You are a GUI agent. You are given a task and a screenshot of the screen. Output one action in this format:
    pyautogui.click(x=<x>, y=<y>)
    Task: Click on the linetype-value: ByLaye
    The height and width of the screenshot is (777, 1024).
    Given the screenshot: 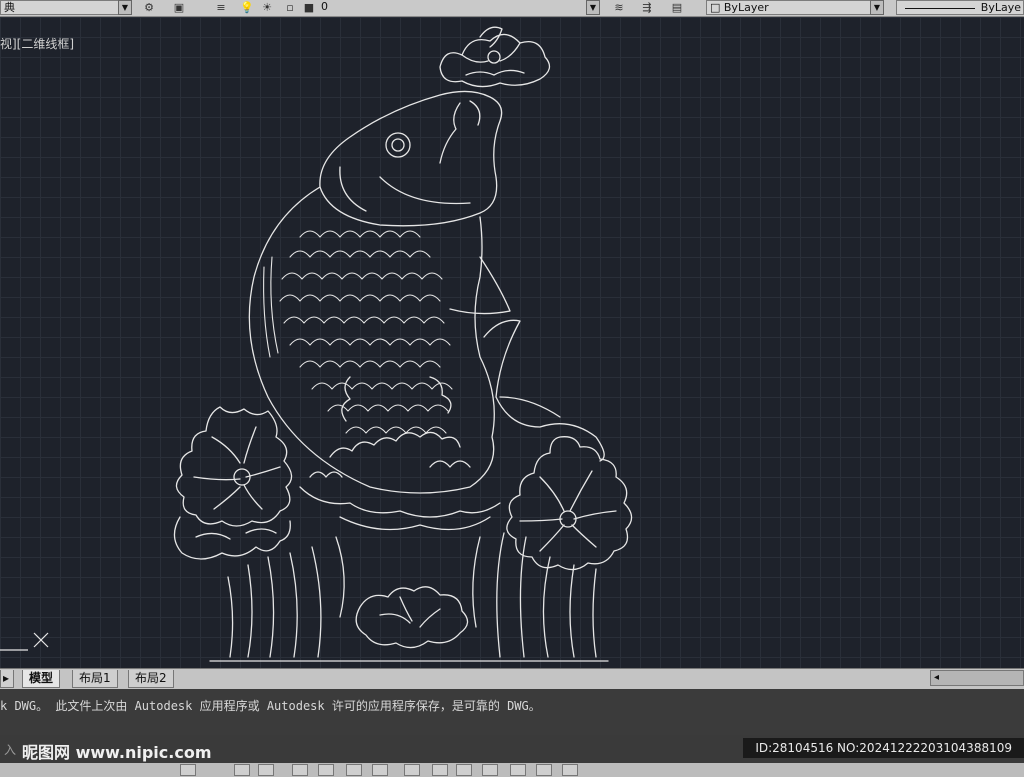 What is the action you would take?
    pyautogui.click(x=1000, y=7)
    